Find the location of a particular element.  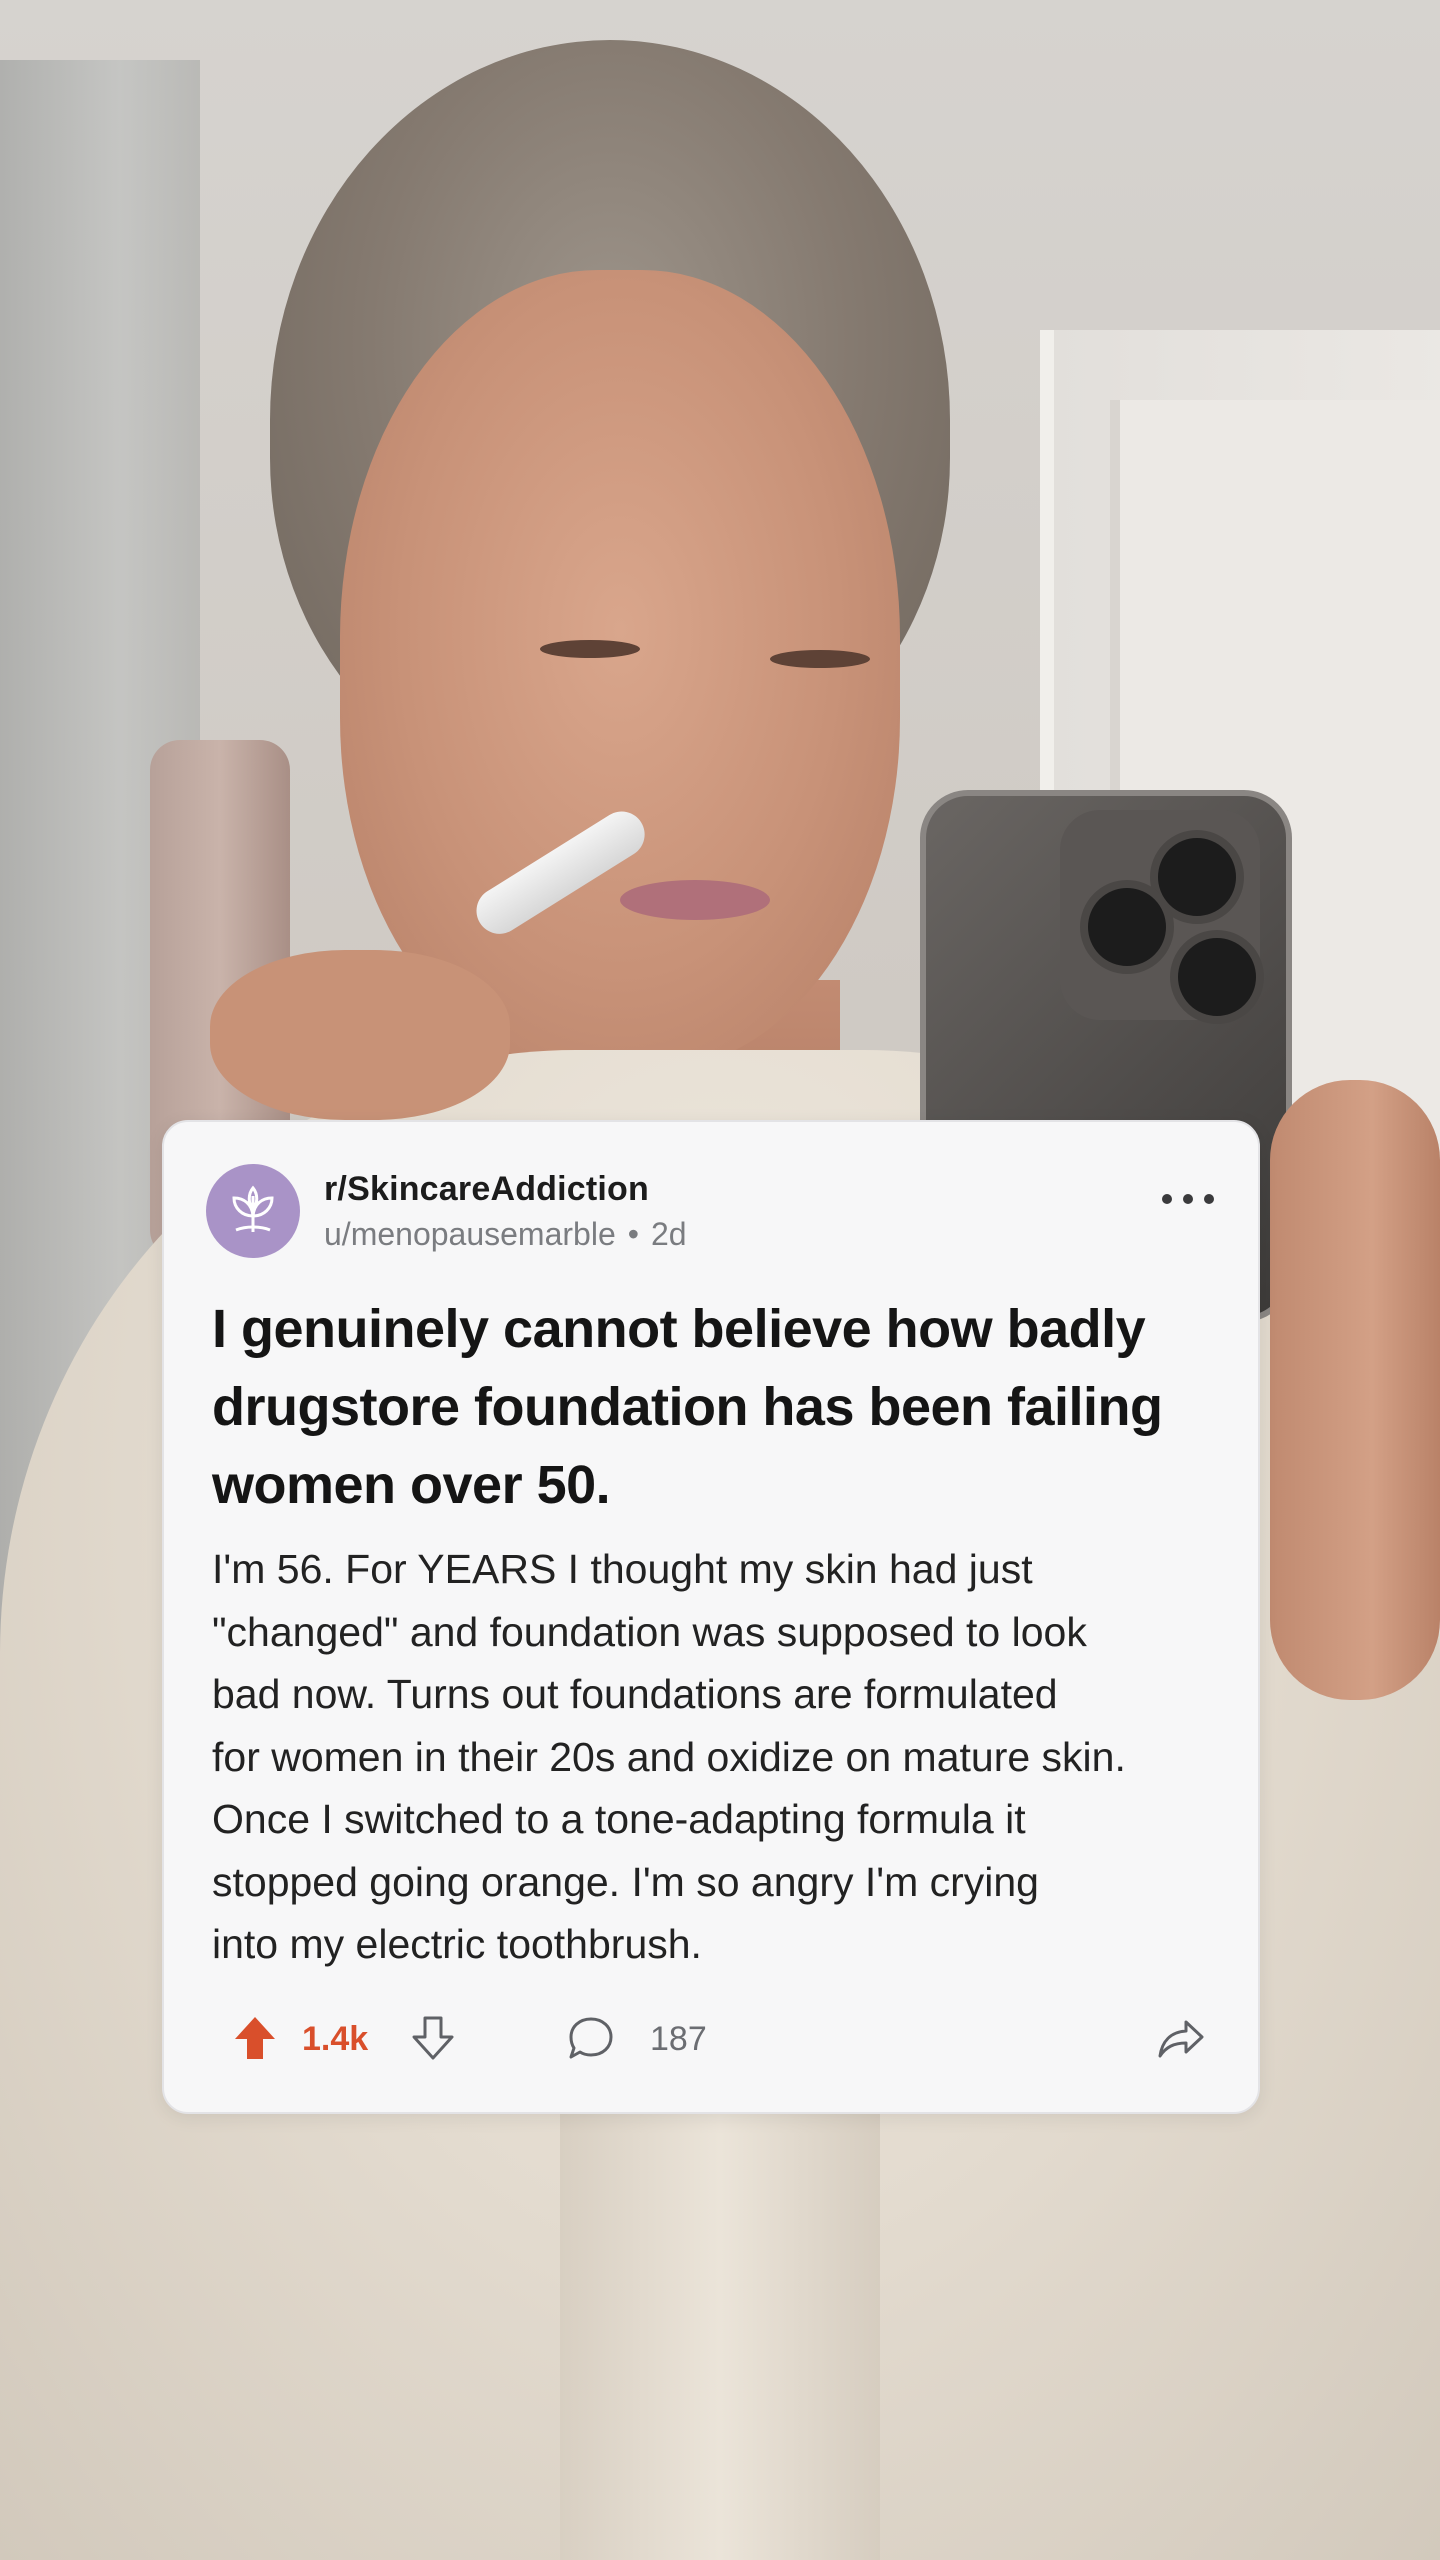

downvote-arrow-icon is located at coordinates (433, 2038).